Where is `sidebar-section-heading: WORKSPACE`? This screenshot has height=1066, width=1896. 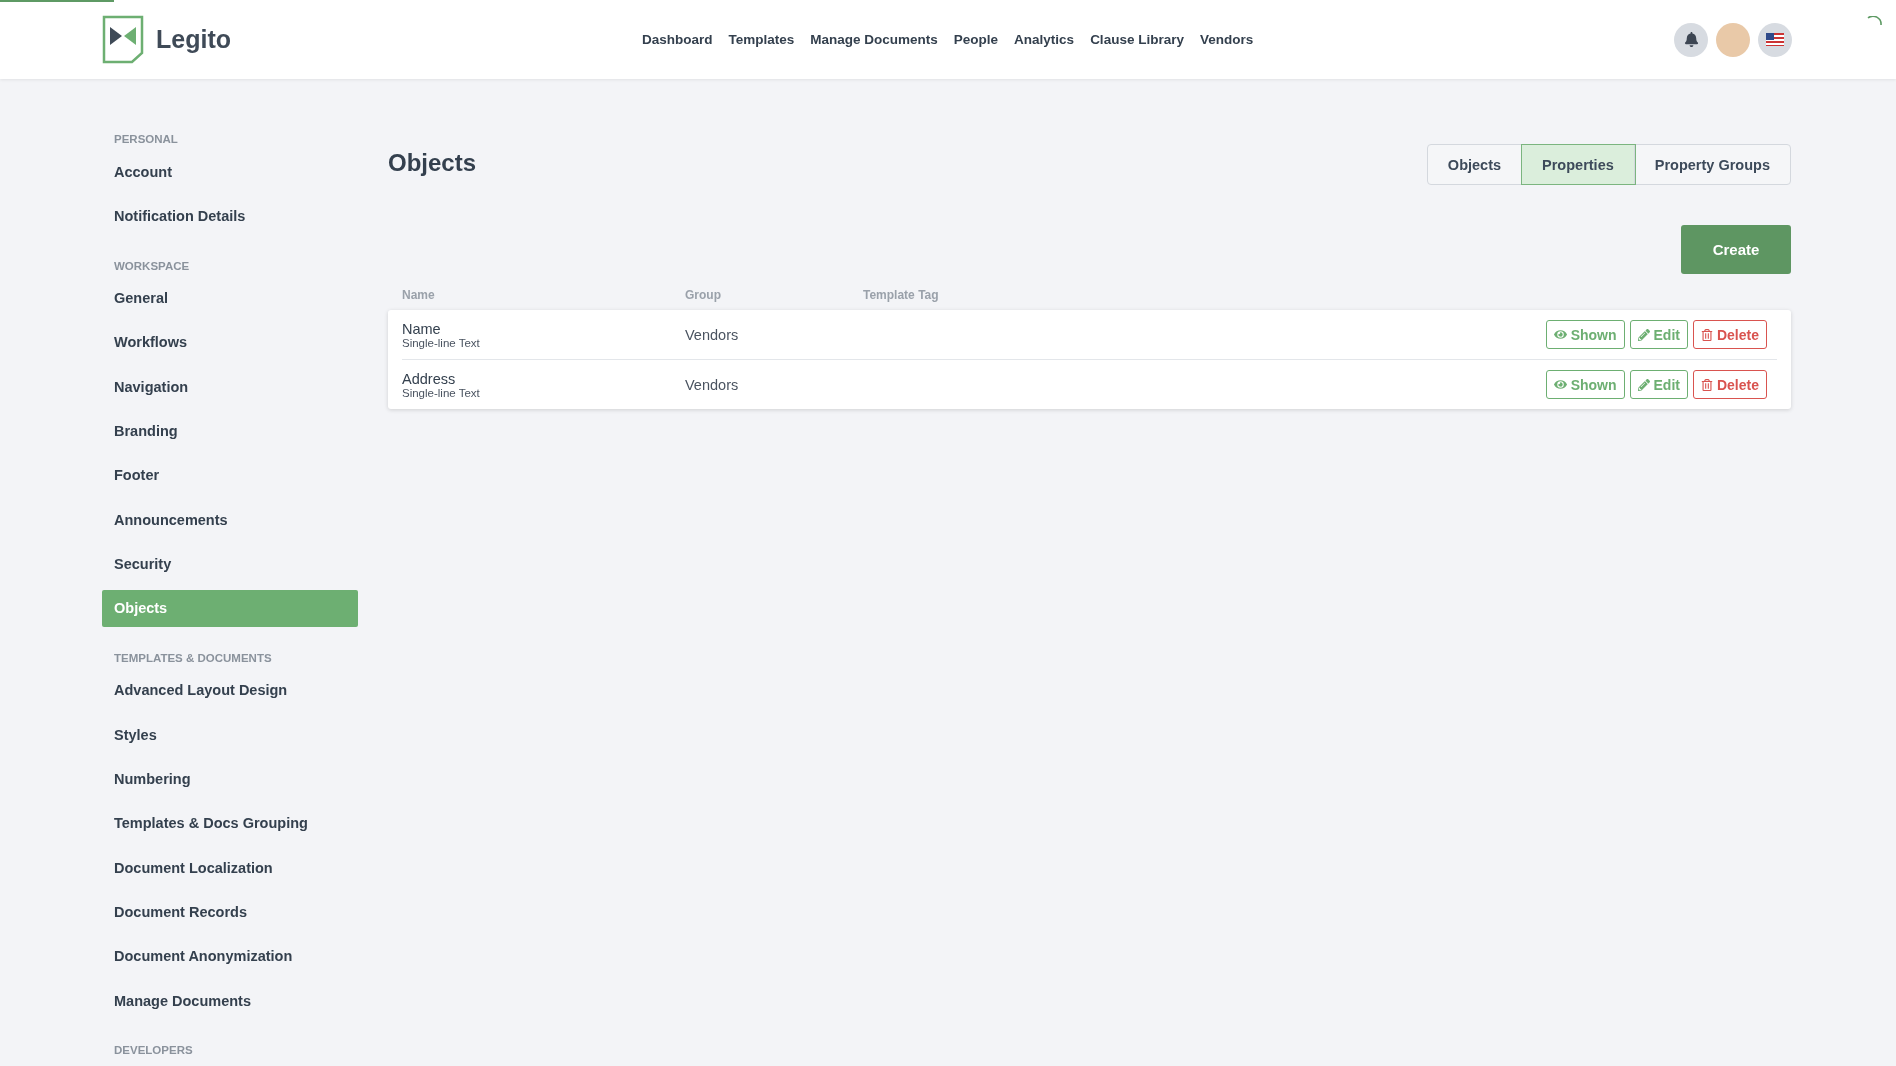
sidebar-section-heading: WORKSPACE is located at coordinates (152, 265).